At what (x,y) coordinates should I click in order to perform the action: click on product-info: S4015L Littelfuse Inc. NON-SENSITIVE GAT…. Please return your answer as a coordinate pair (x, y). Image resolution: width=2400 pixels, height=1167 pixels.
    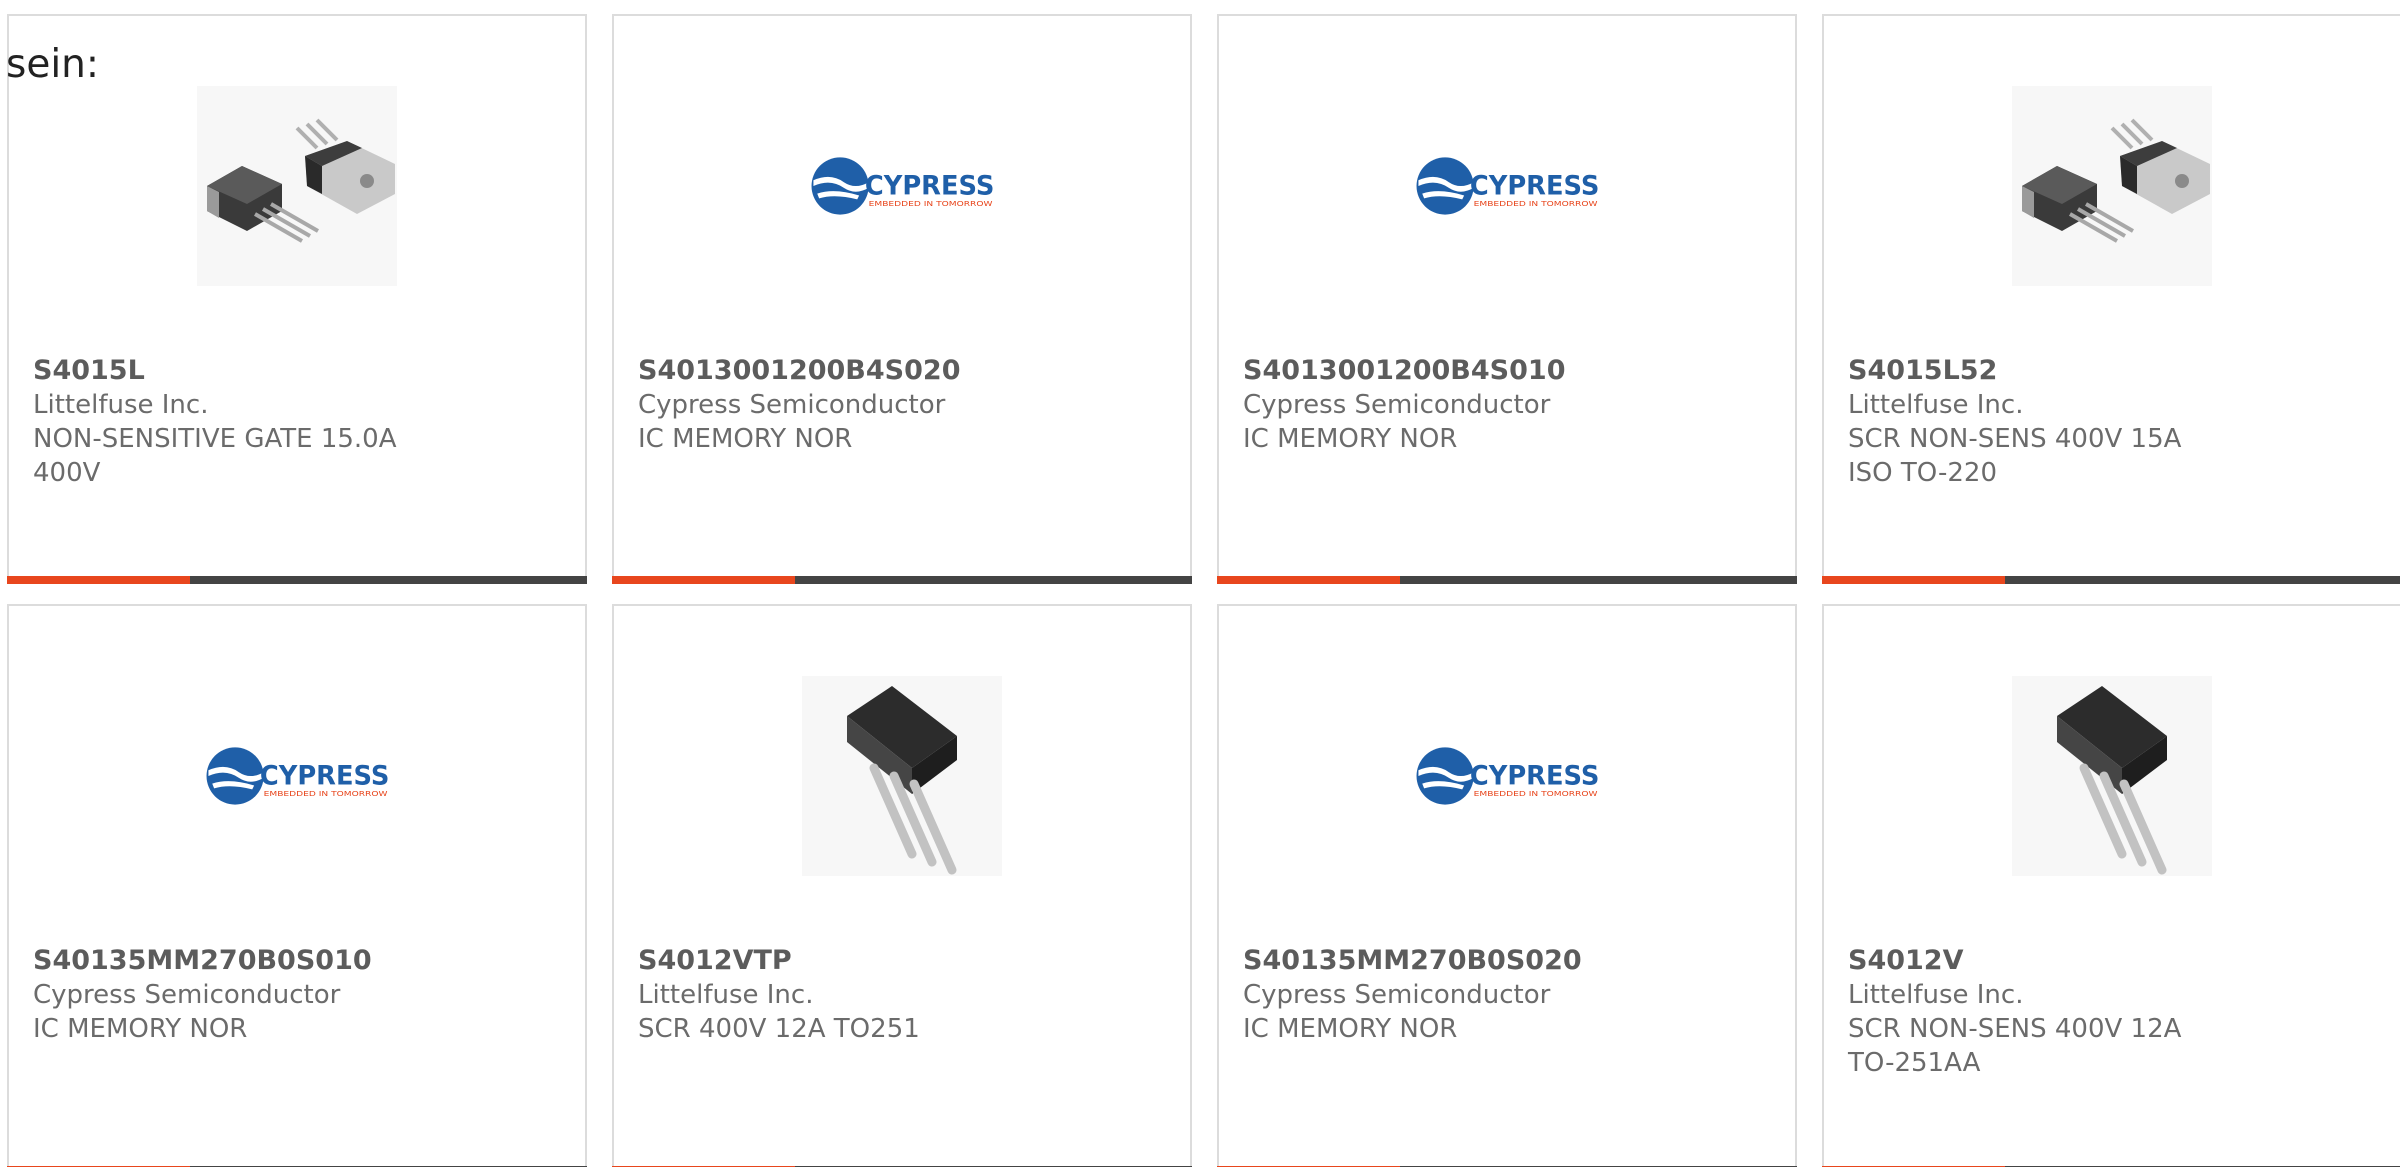
    Looking at the image, I should click on (224, 422).